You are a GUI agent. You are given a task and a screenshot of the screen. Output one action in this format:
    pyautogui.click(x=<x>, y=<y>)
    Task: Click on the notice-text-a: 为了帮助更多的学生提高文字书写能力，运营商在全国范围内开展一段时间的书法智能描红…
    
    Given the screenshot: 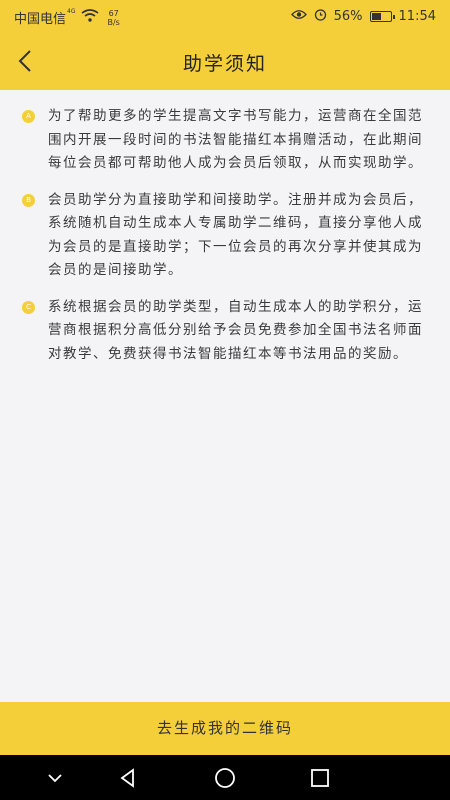 What is the action you would take?
    pyautogui.click(x=235, y=139)
    